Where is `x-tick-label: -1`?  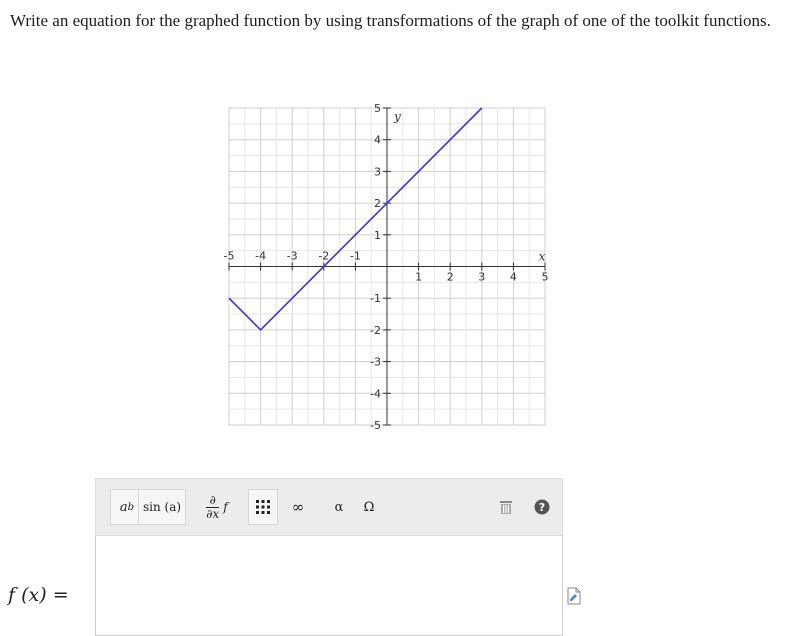
x-tick-label: -1 is located at coordinates (355, 256).